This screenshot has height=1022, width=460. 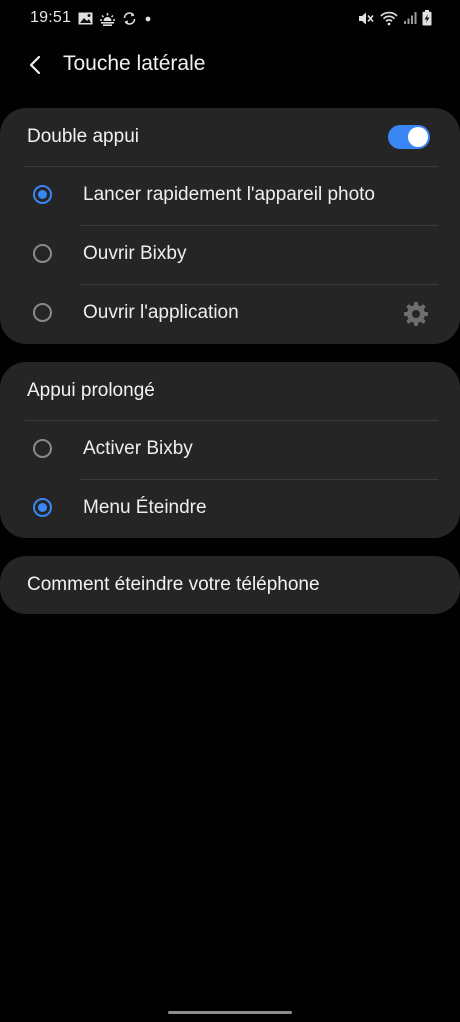 What do you see at coordinates (427, 18) in the screenshot?
I see `battery-charging-icon` at bounding box center [427, 18].